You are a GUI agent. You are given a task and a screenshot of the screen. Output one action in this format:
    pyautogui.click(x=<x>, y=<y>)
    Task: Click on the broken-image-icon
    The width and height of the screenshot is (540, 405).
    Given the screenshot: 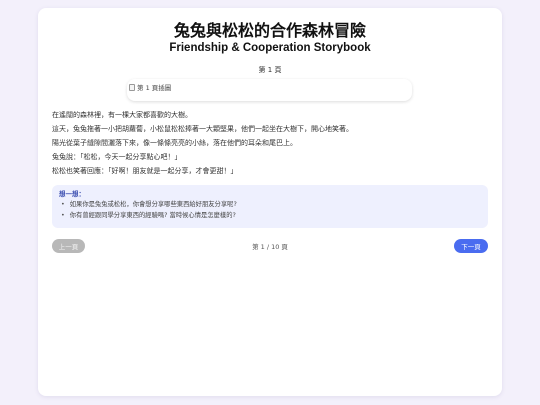 What is the action you would take?
    pyautogui.click(x=132, y=87)
    